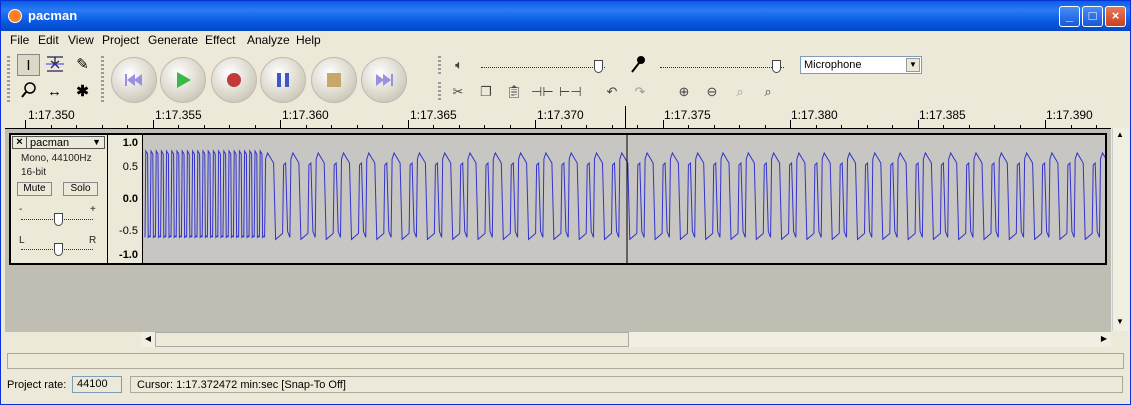 Image resolution: width=1131 pixels, height=405 pixels. Describe the element at coordinates (814, 115) in the screenshot. I see `ruler-label: 1:17.380` at that location.